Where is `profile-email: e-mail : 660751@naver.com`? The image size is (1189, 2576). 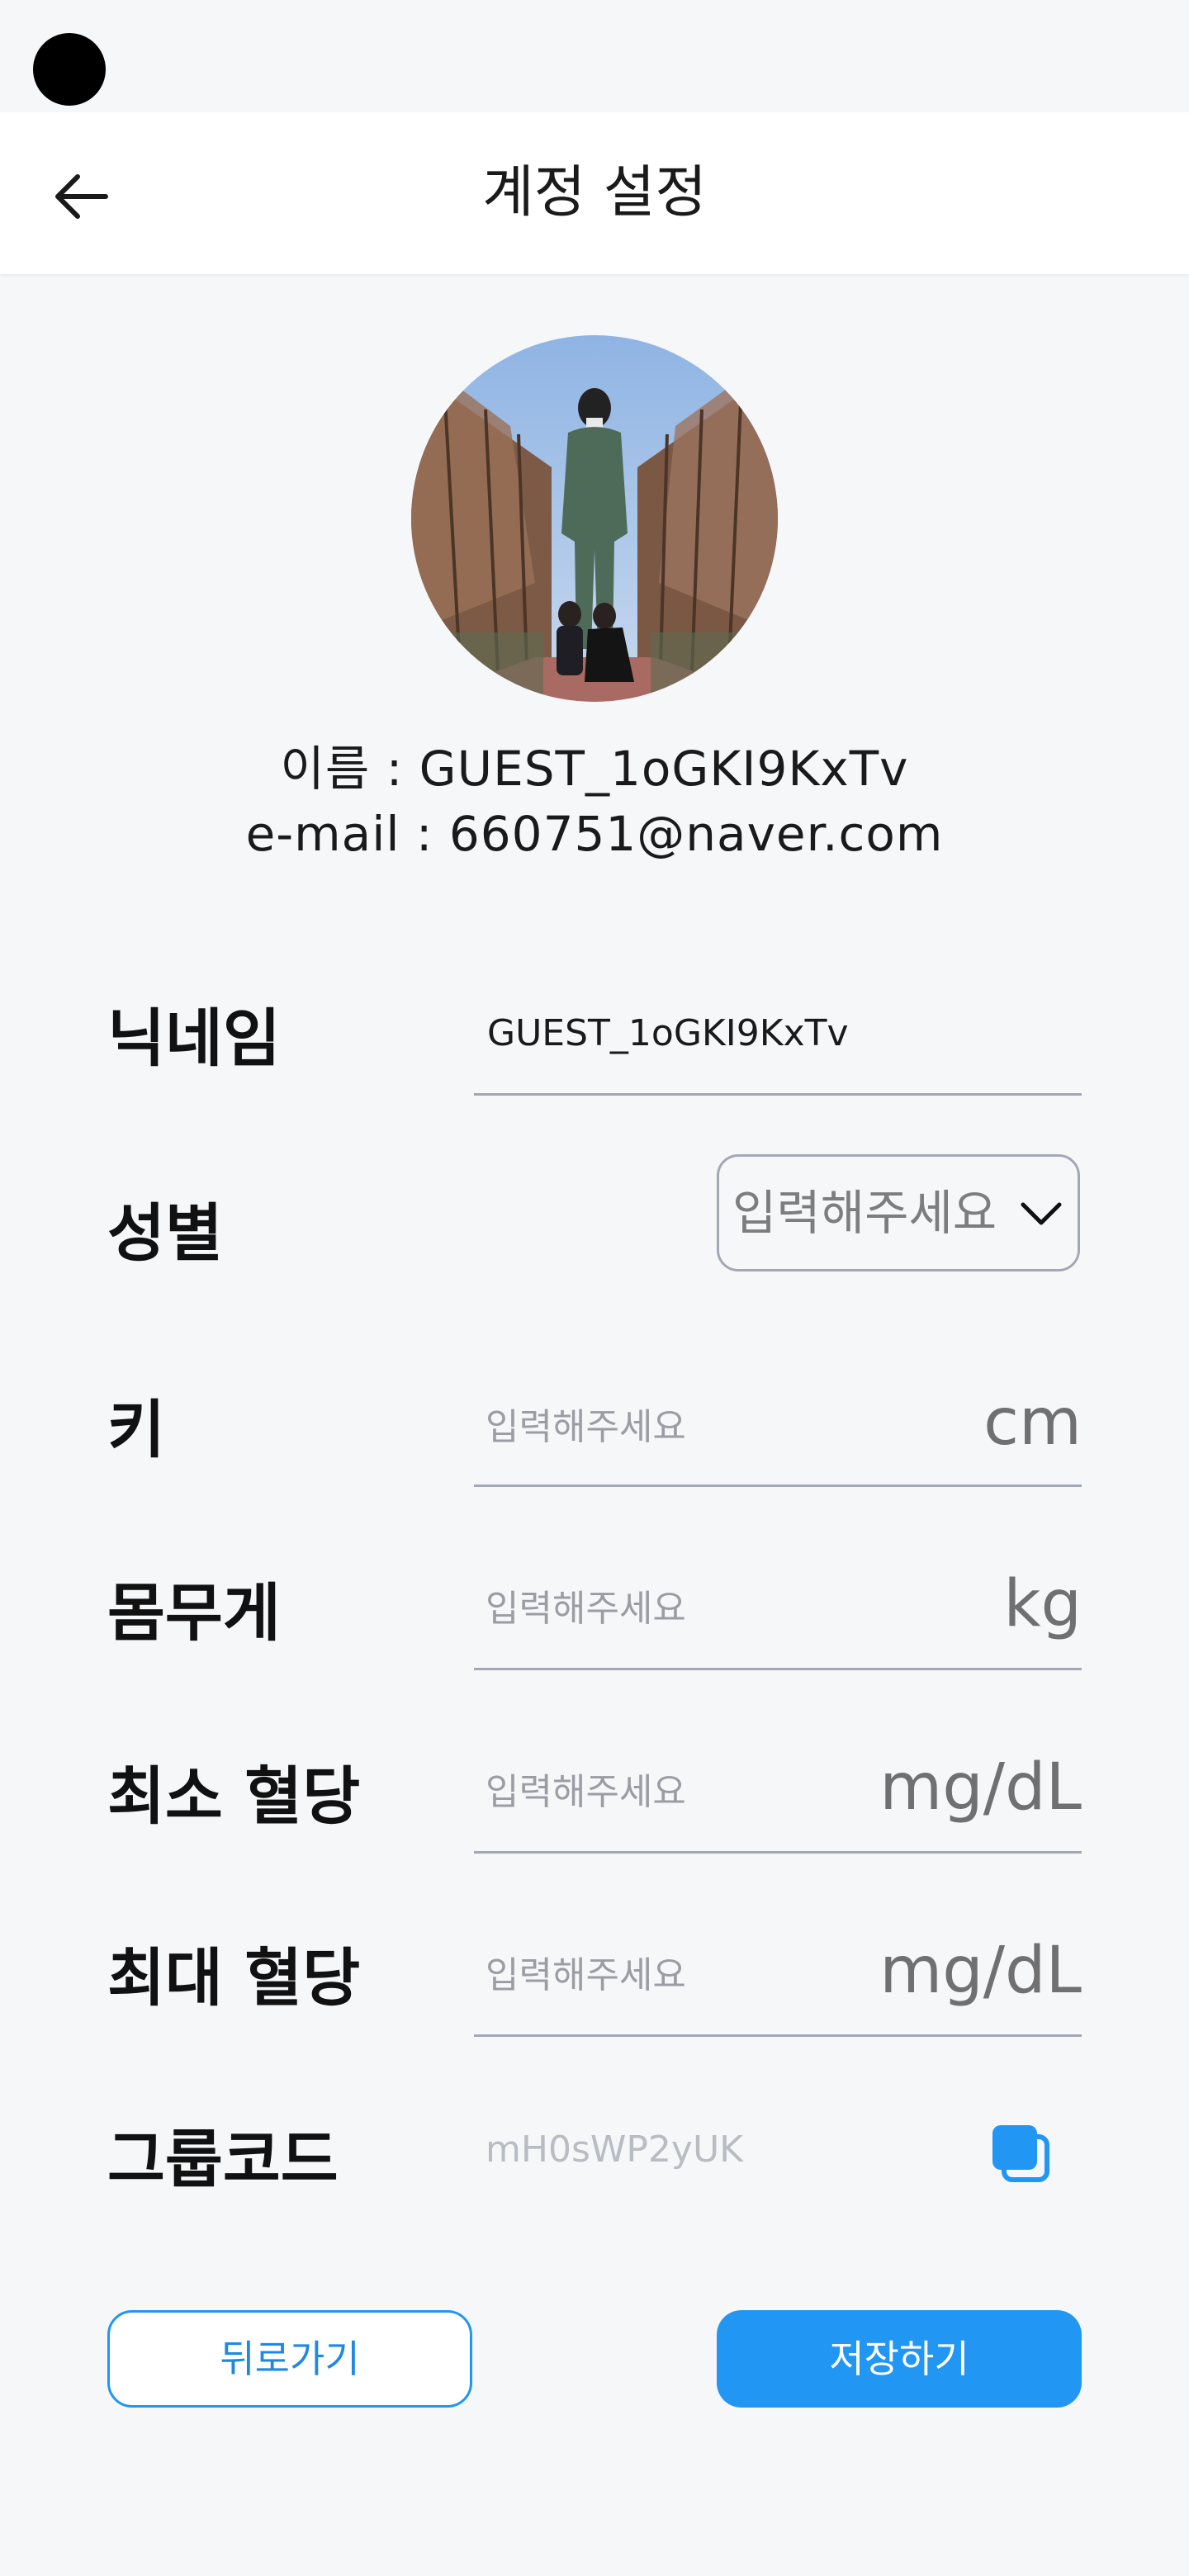 profile-email: e-mail : 660751@naver.com is located at coordinates (594, 834).